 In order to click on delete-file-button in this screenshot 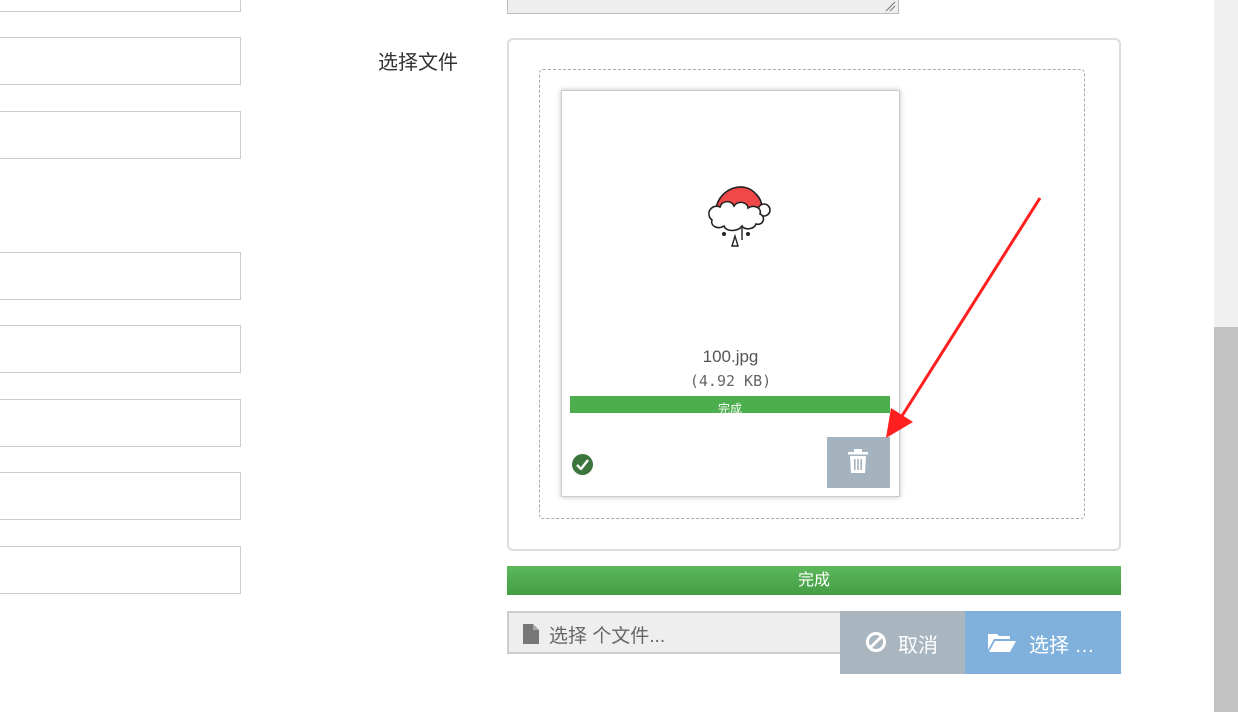, I will do `click(858, 462)`.